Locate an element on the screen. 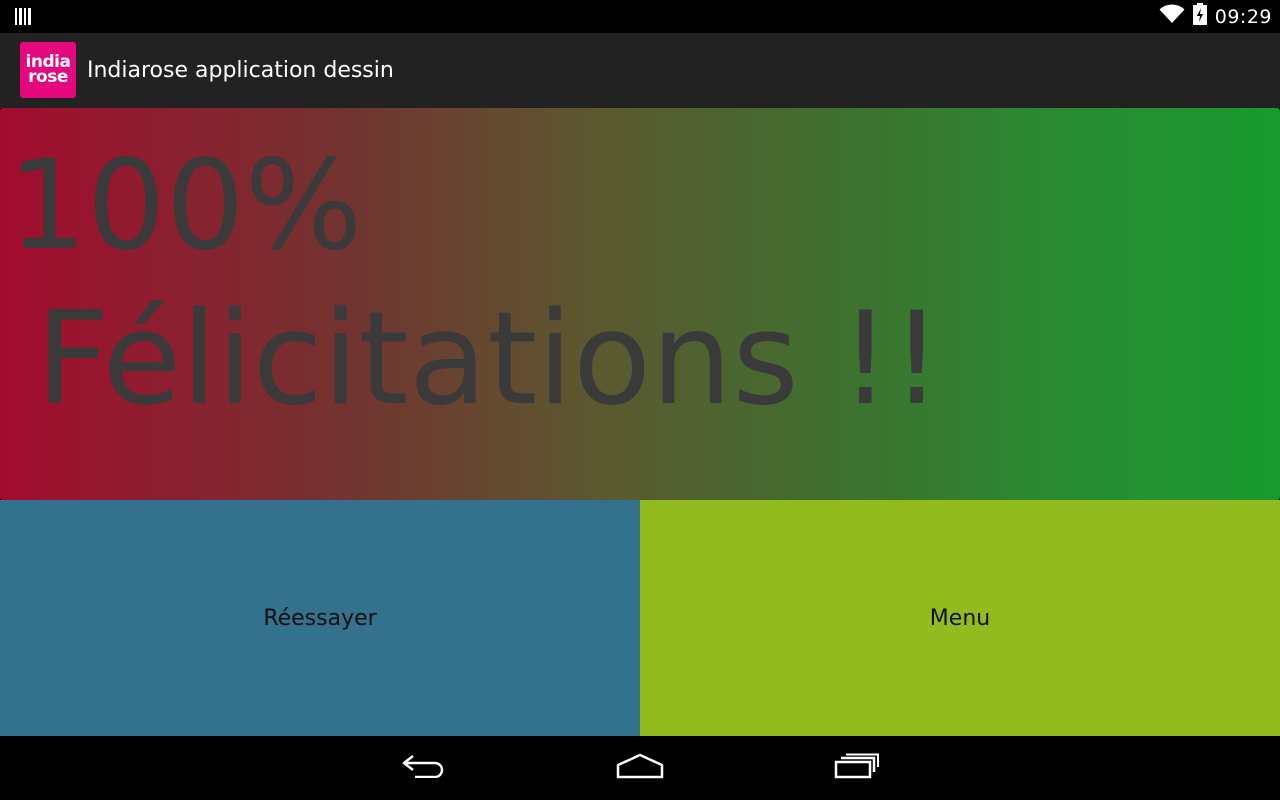  menu-button: Menu is located at coordinates (960, 618).